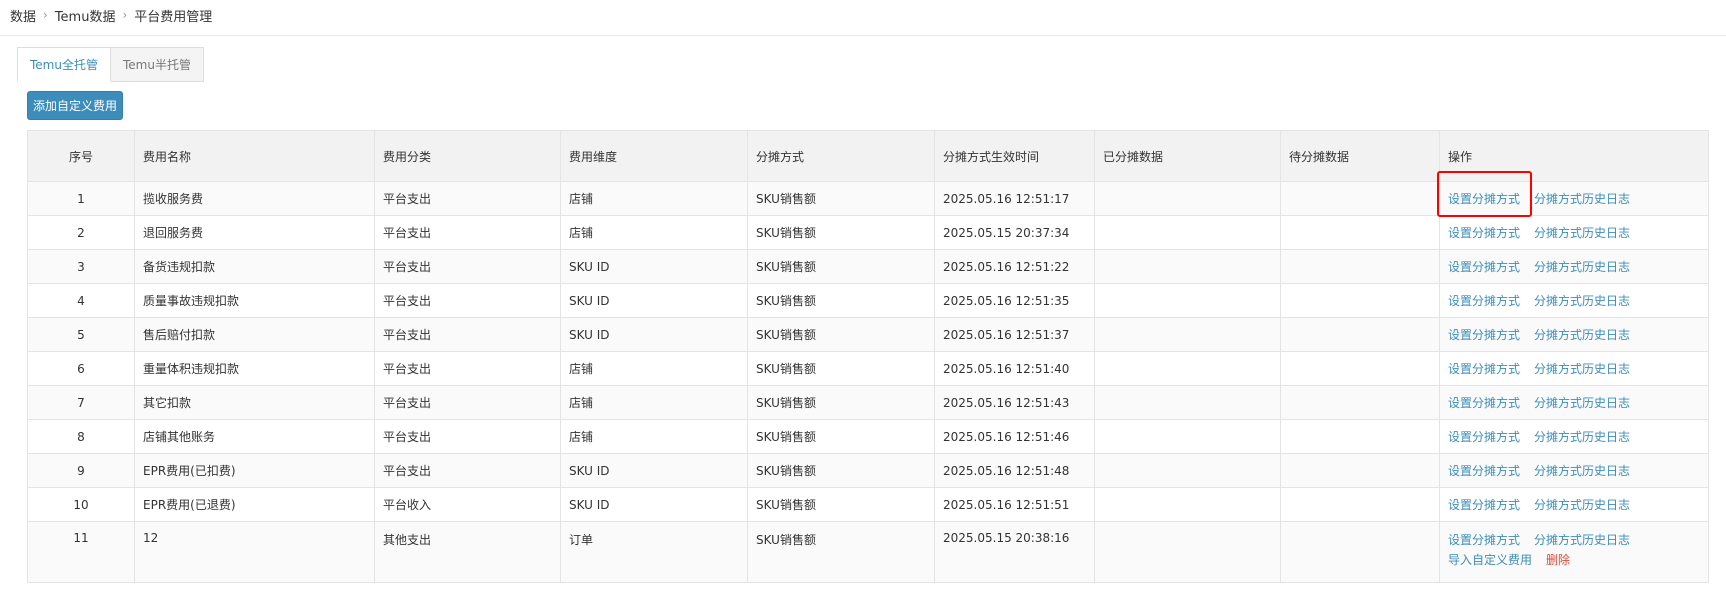  What do you see at coordinates (254, 470) in the screenshot?
I see `cell-fee-name: EPR费用(已扣费)` at bounding box center [254, 470].